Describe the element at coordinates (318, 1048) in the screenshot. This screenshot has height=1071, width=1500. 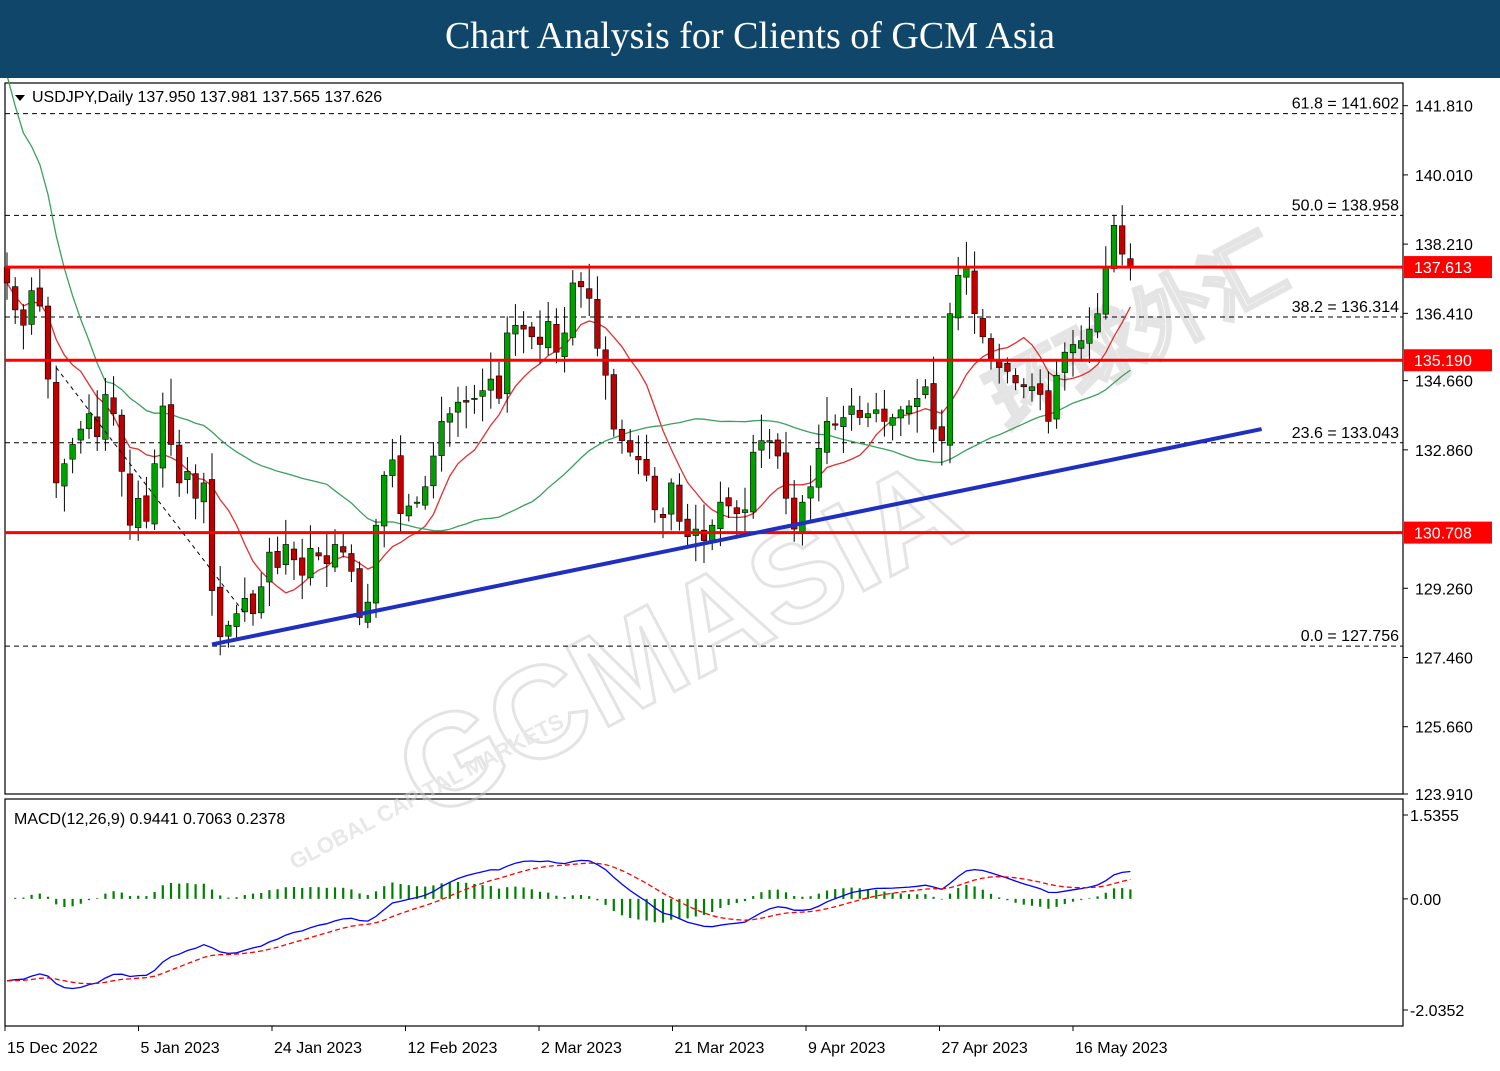
I see `date-tick-label: 24 Jan 2023` at that location.